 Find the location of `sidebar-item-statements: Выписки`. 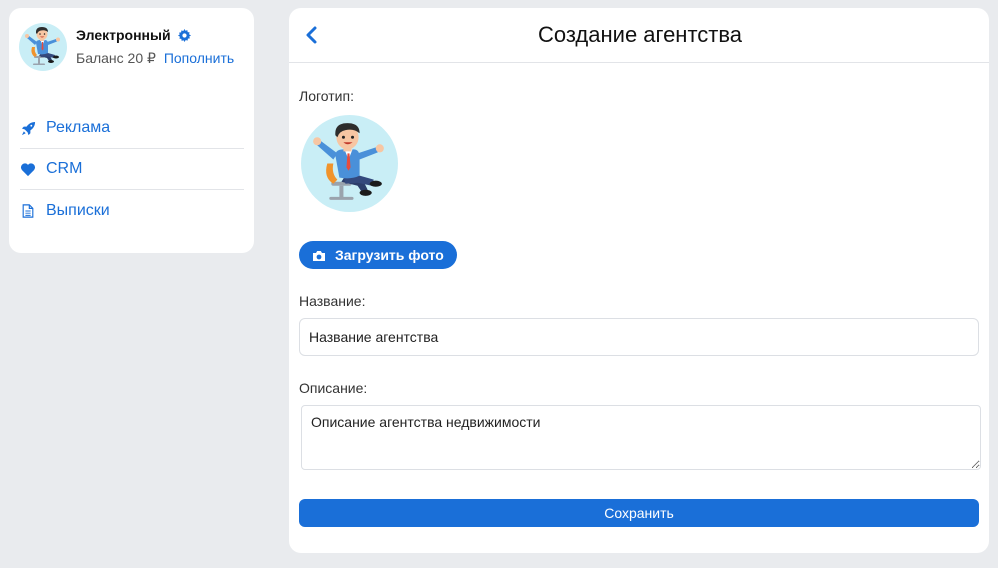

sidebar-item-statements: Выписки is located at coordinates (132, 210).